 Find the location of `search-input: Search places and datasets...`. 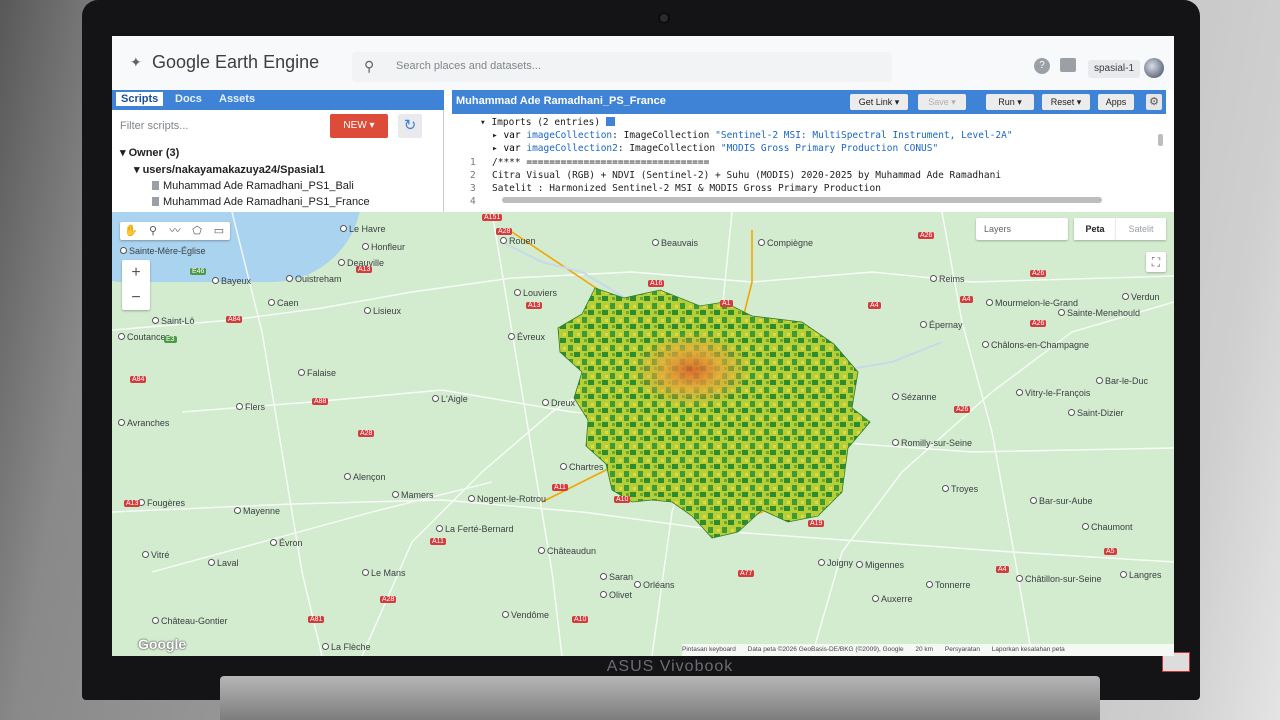

search-input: Search places and datasets... is located at coordinates (468, 66).